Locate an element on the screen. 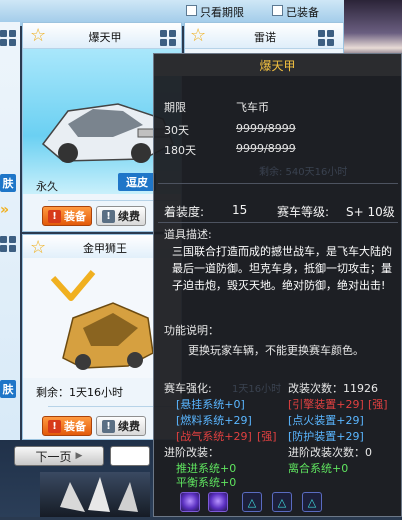 This screenshot has height=520, width=402. advanced-label: 进阶改装： is located at coordinates (191, 452).